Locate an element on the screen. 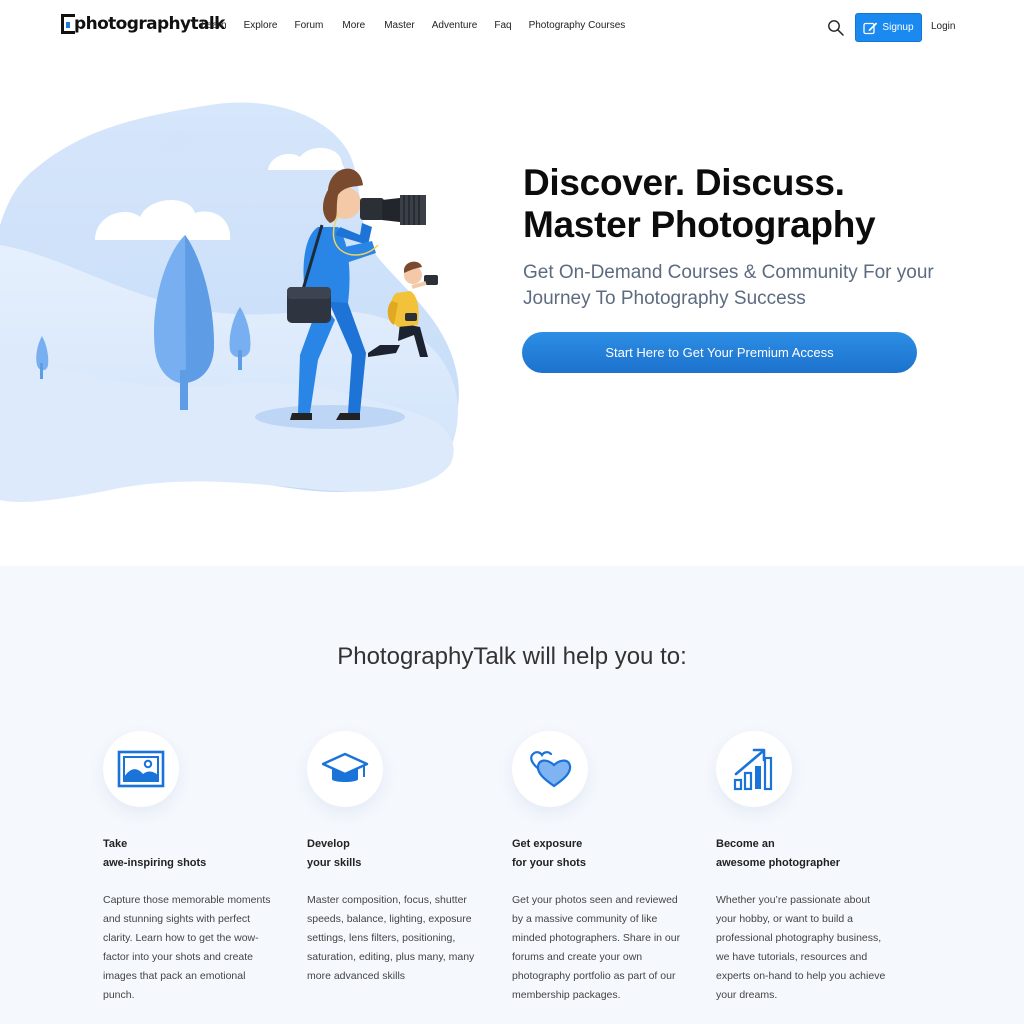 This screenshot has height=1024, width=1024. feature-heading-line1: Become an is located at coordinates (745, 844).